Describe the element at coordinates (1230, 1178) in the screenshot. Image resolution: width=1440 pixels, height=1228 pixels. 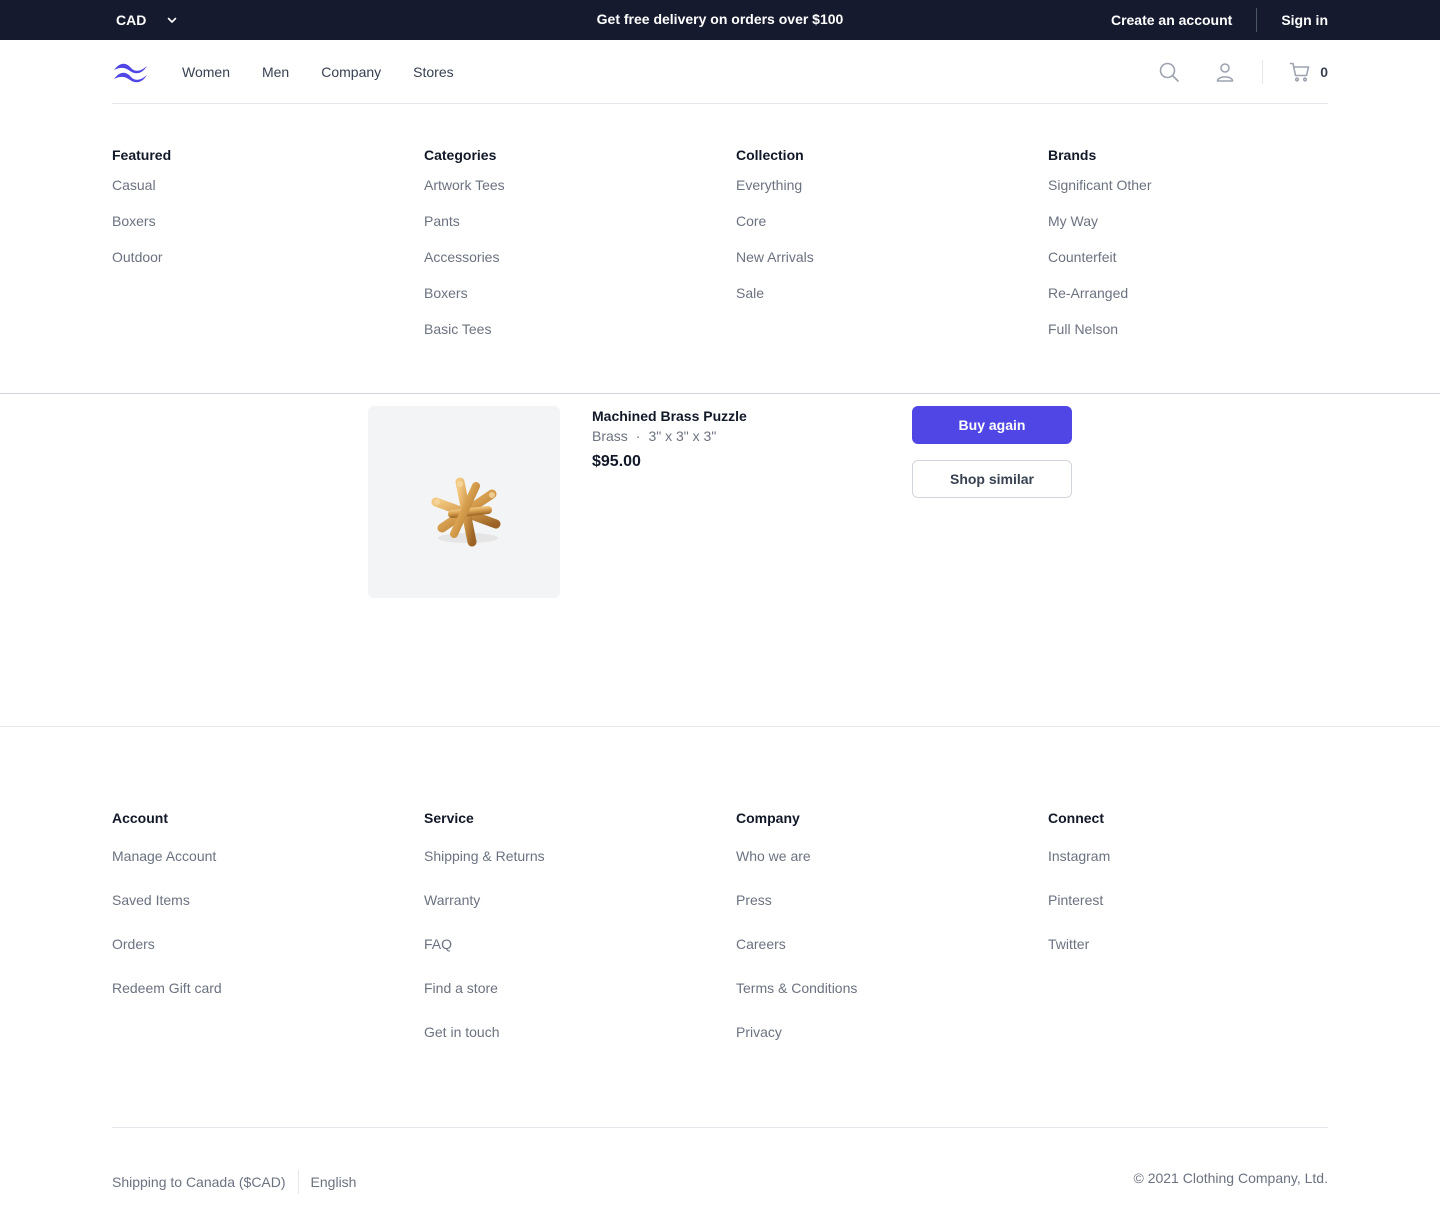
I see `copyright-text: © 2021 Clothing Company, Ltd.` at that location.